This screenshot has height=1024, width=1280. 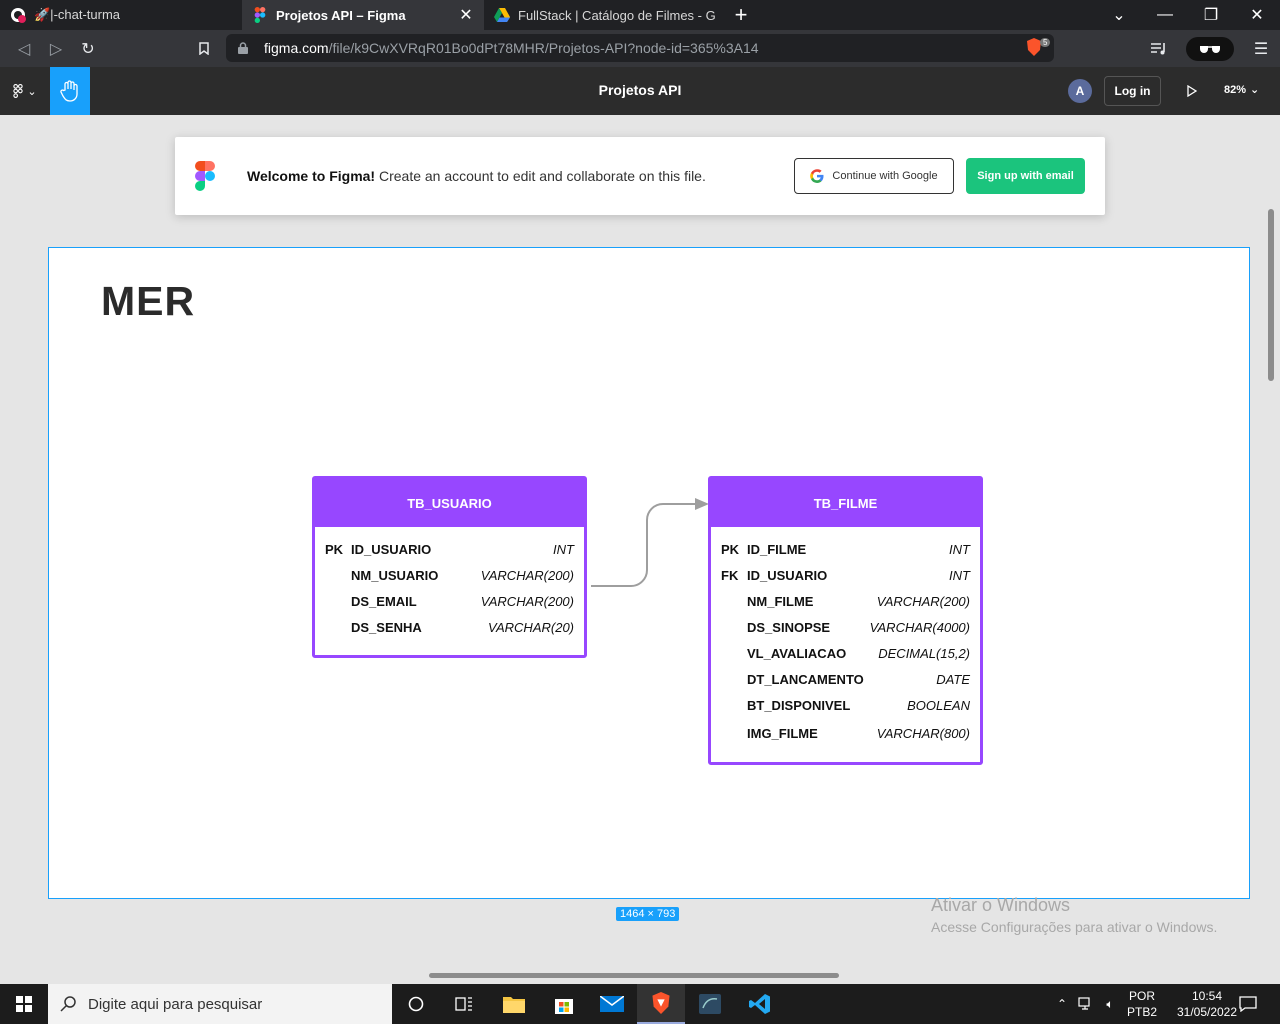 What do you see at coordinates (661, 1004) in the screenshot?
I see `brave-browser-icon` at bounding box center [661, 1004].